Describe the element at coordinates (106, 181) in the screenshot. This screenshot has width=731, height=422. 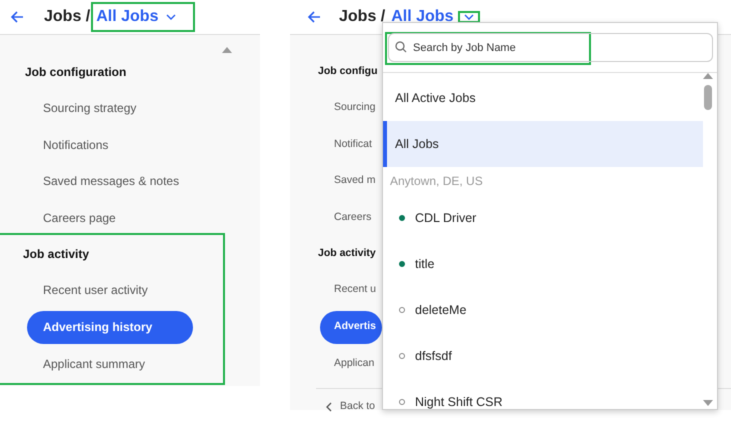
I see `sidebar-item: Saved messages & notes` at that location.